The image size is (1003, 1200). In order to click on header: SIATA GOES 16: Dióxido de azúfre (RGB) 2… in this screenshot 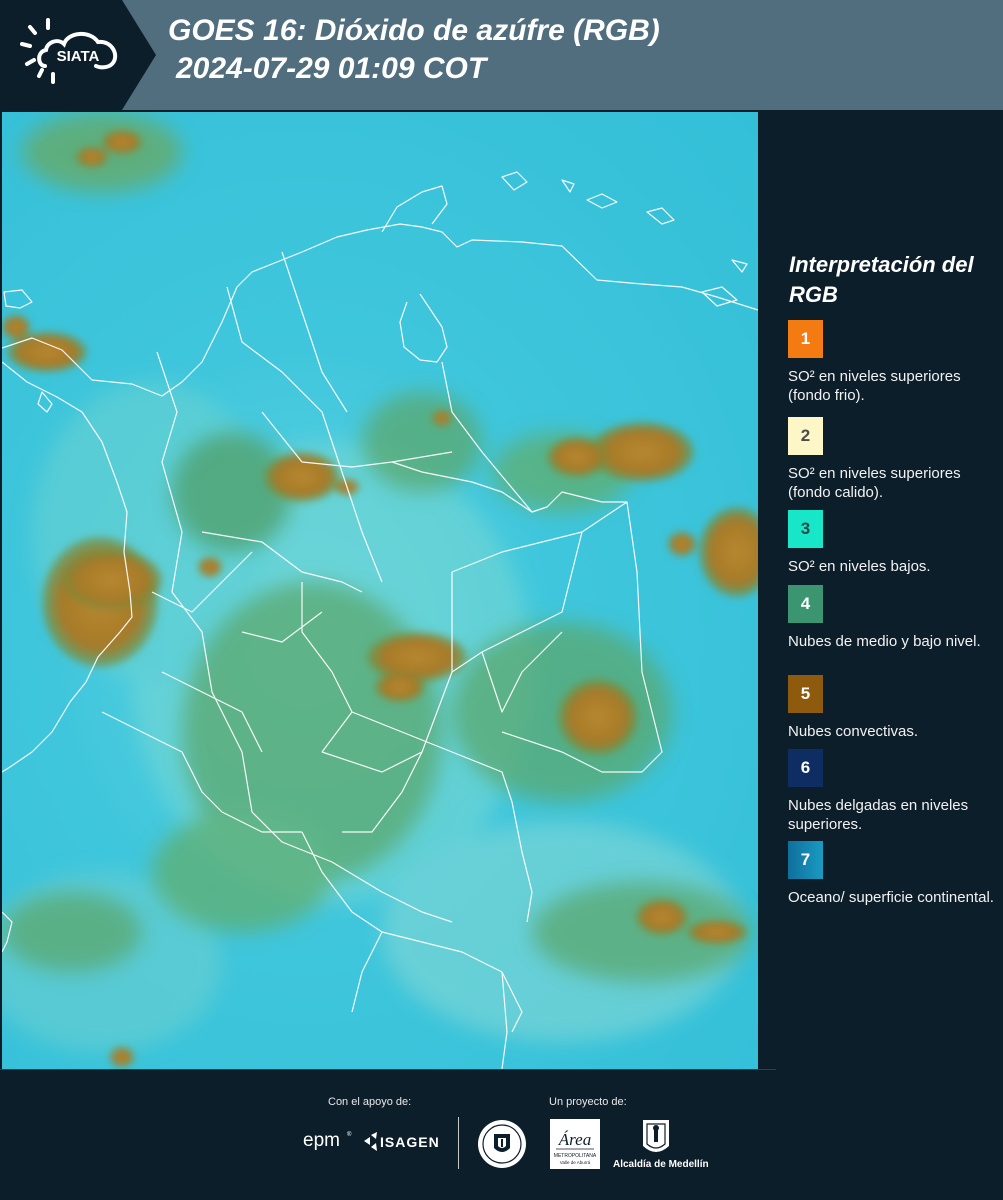, I will do `click(501, 55)`.